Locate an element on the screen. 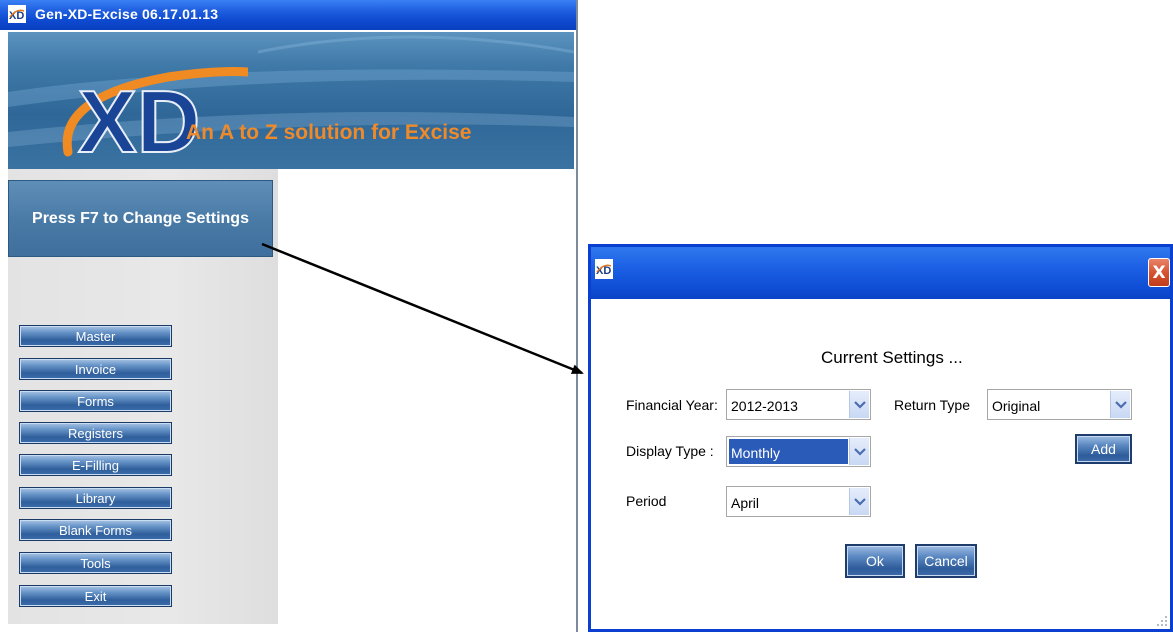  dialog-titlebar: XD X is located at coordinates (880, 273).